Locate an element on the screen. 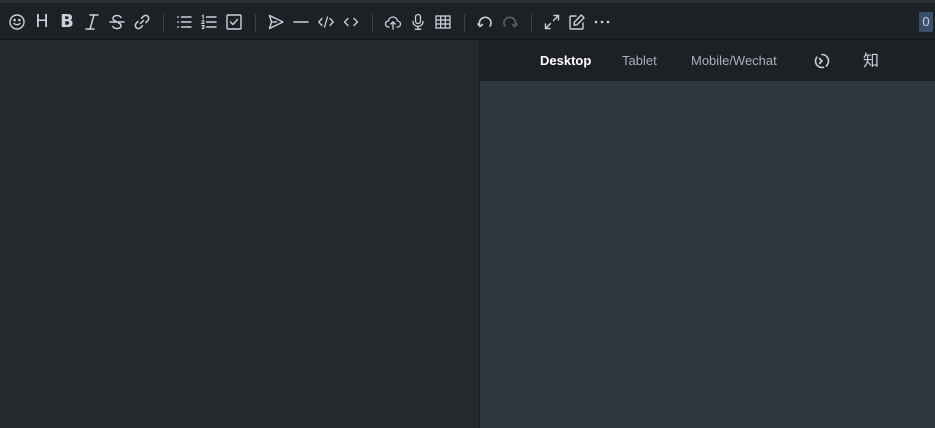 The width and height of the screenshot is (935, 428). heading-glyph: H is located at coordinates (42, 21).